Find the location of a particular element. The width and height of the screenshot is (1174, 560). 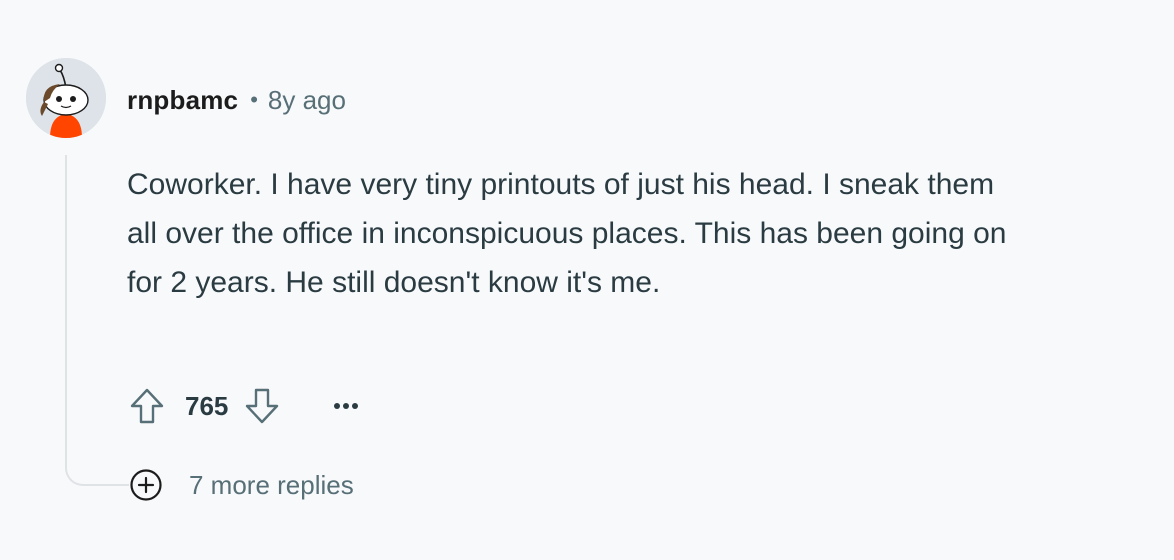

snoo-avatar-icon is located at coordinates (66, 98).